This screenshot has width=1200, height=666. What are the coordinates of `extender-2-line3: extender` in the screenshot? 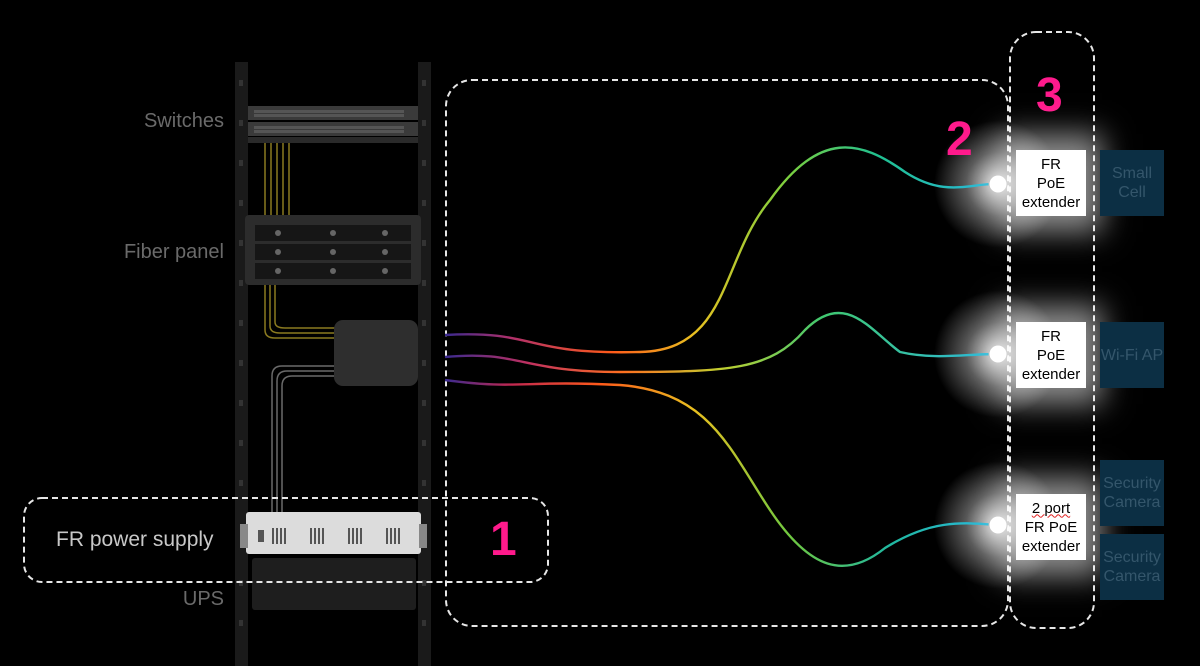 It's located at (1051, 374).